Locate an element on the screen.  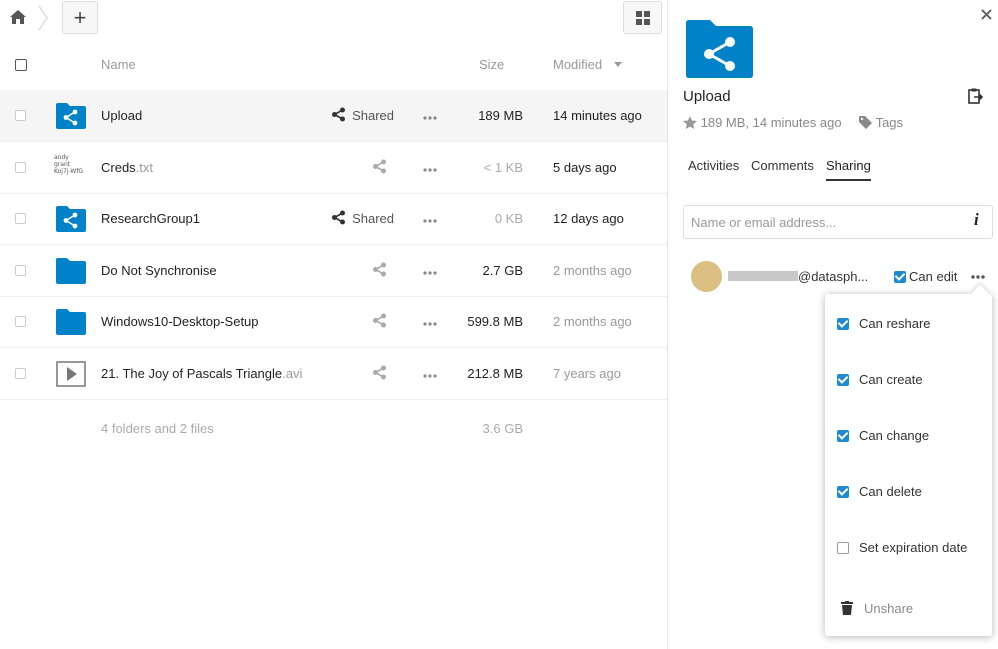
column-size: Size is located at coordinates (491, 64).